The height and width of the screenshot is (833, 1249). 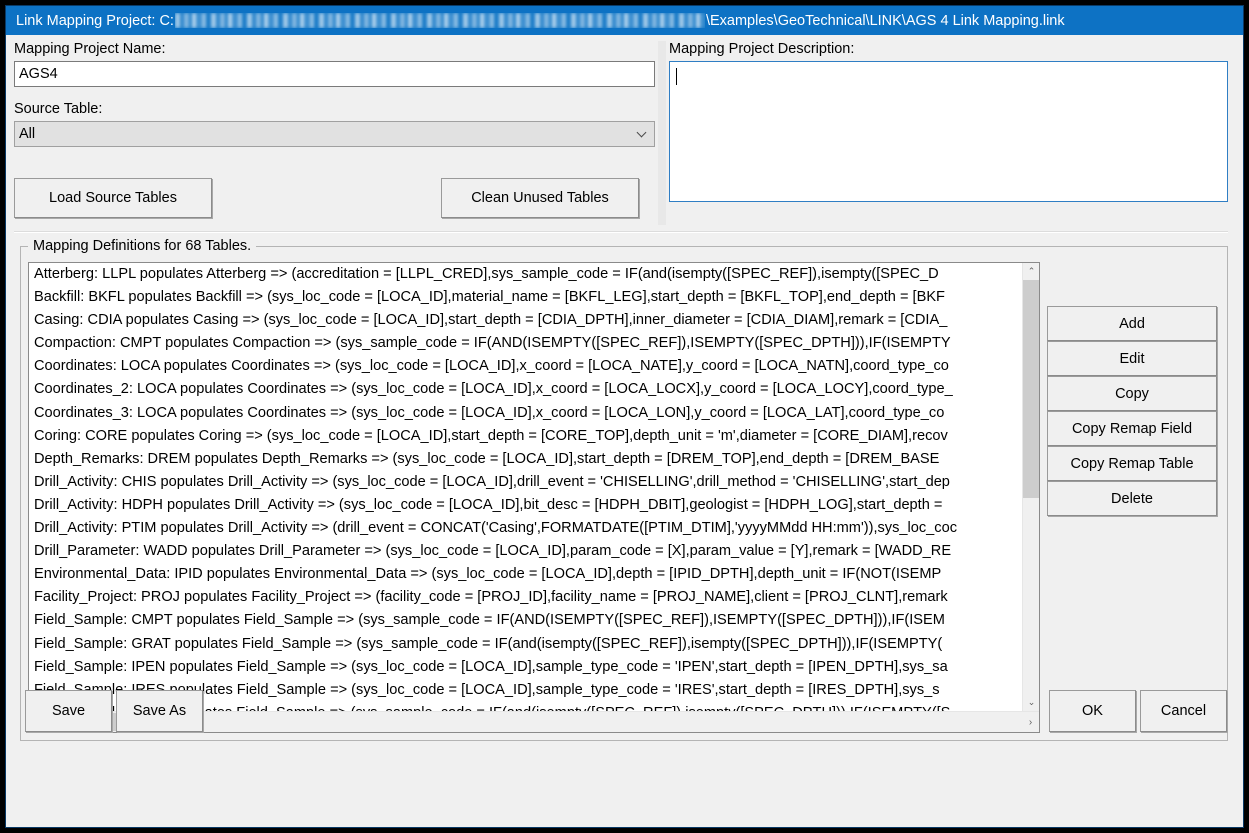 I want to click on project-name-input, so click(x=334, y=74).